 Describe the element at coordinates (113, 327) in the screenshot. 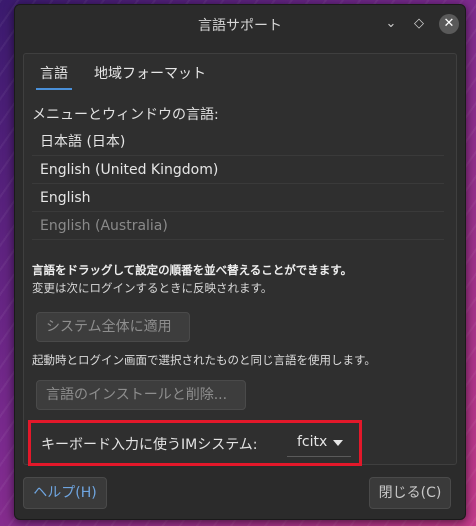

I see `apply-system-wide-button: システム全体に適用` at that location.